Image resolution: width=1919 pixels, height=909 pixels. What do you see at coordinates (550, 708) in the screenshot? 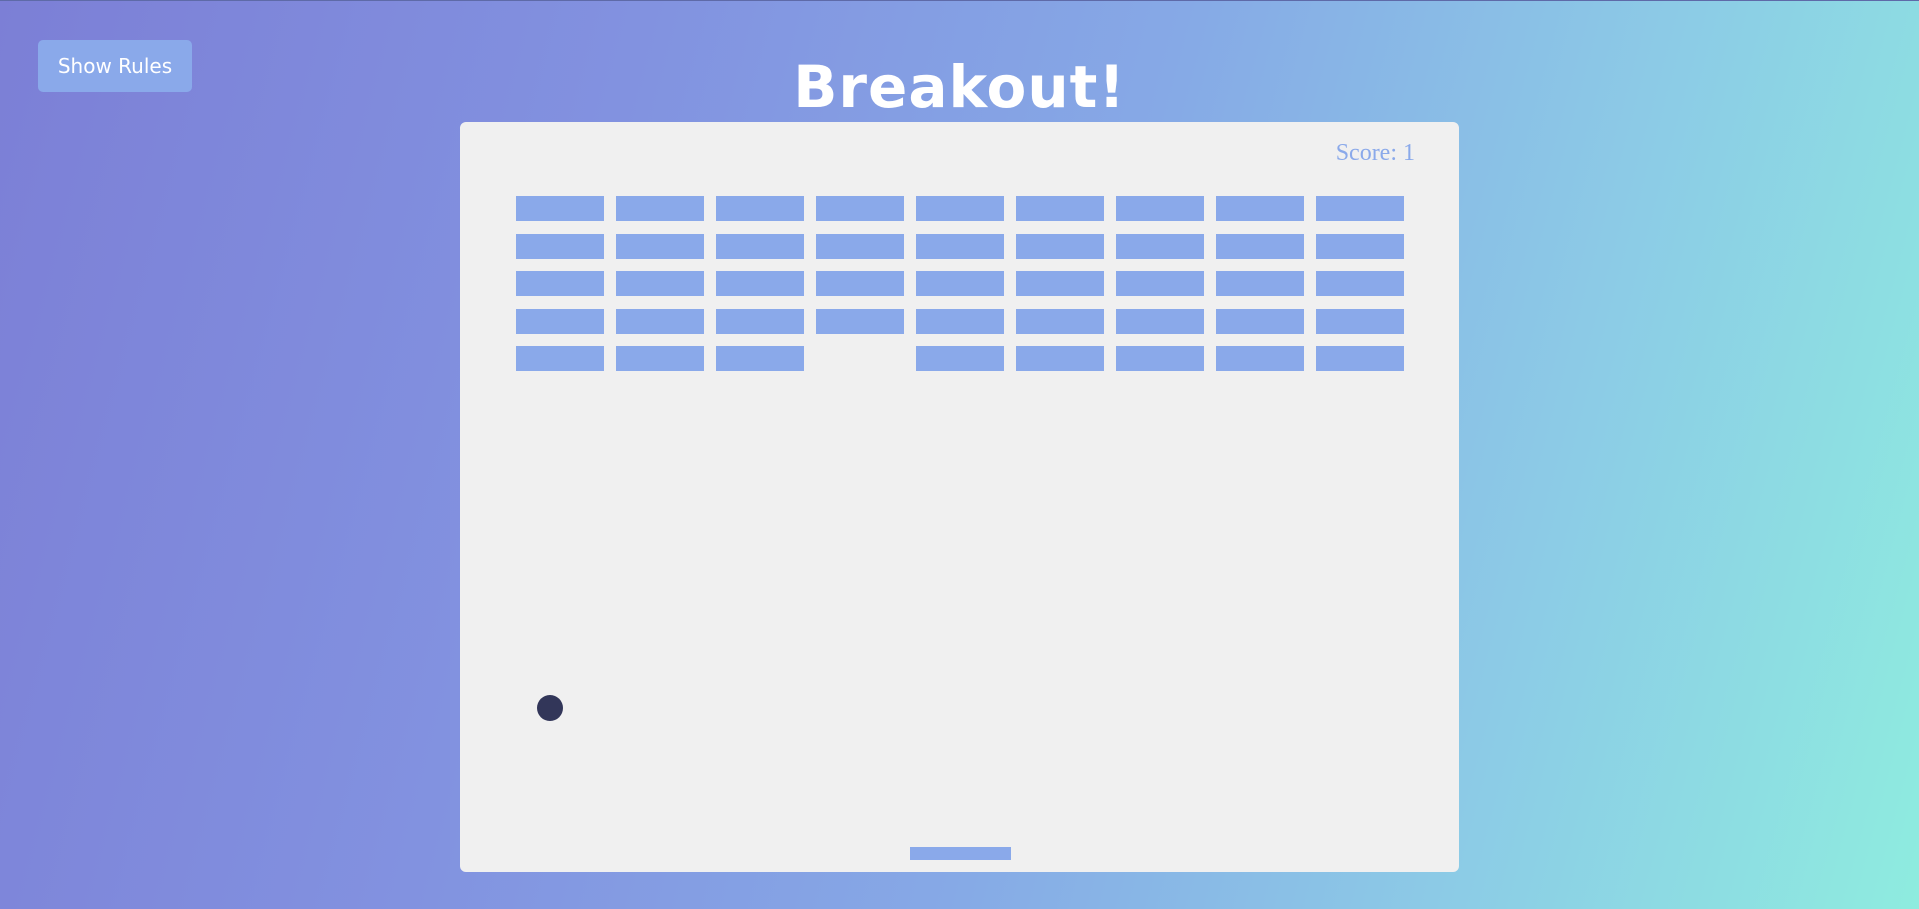
I see `ball` at bounding box center [550, 708].